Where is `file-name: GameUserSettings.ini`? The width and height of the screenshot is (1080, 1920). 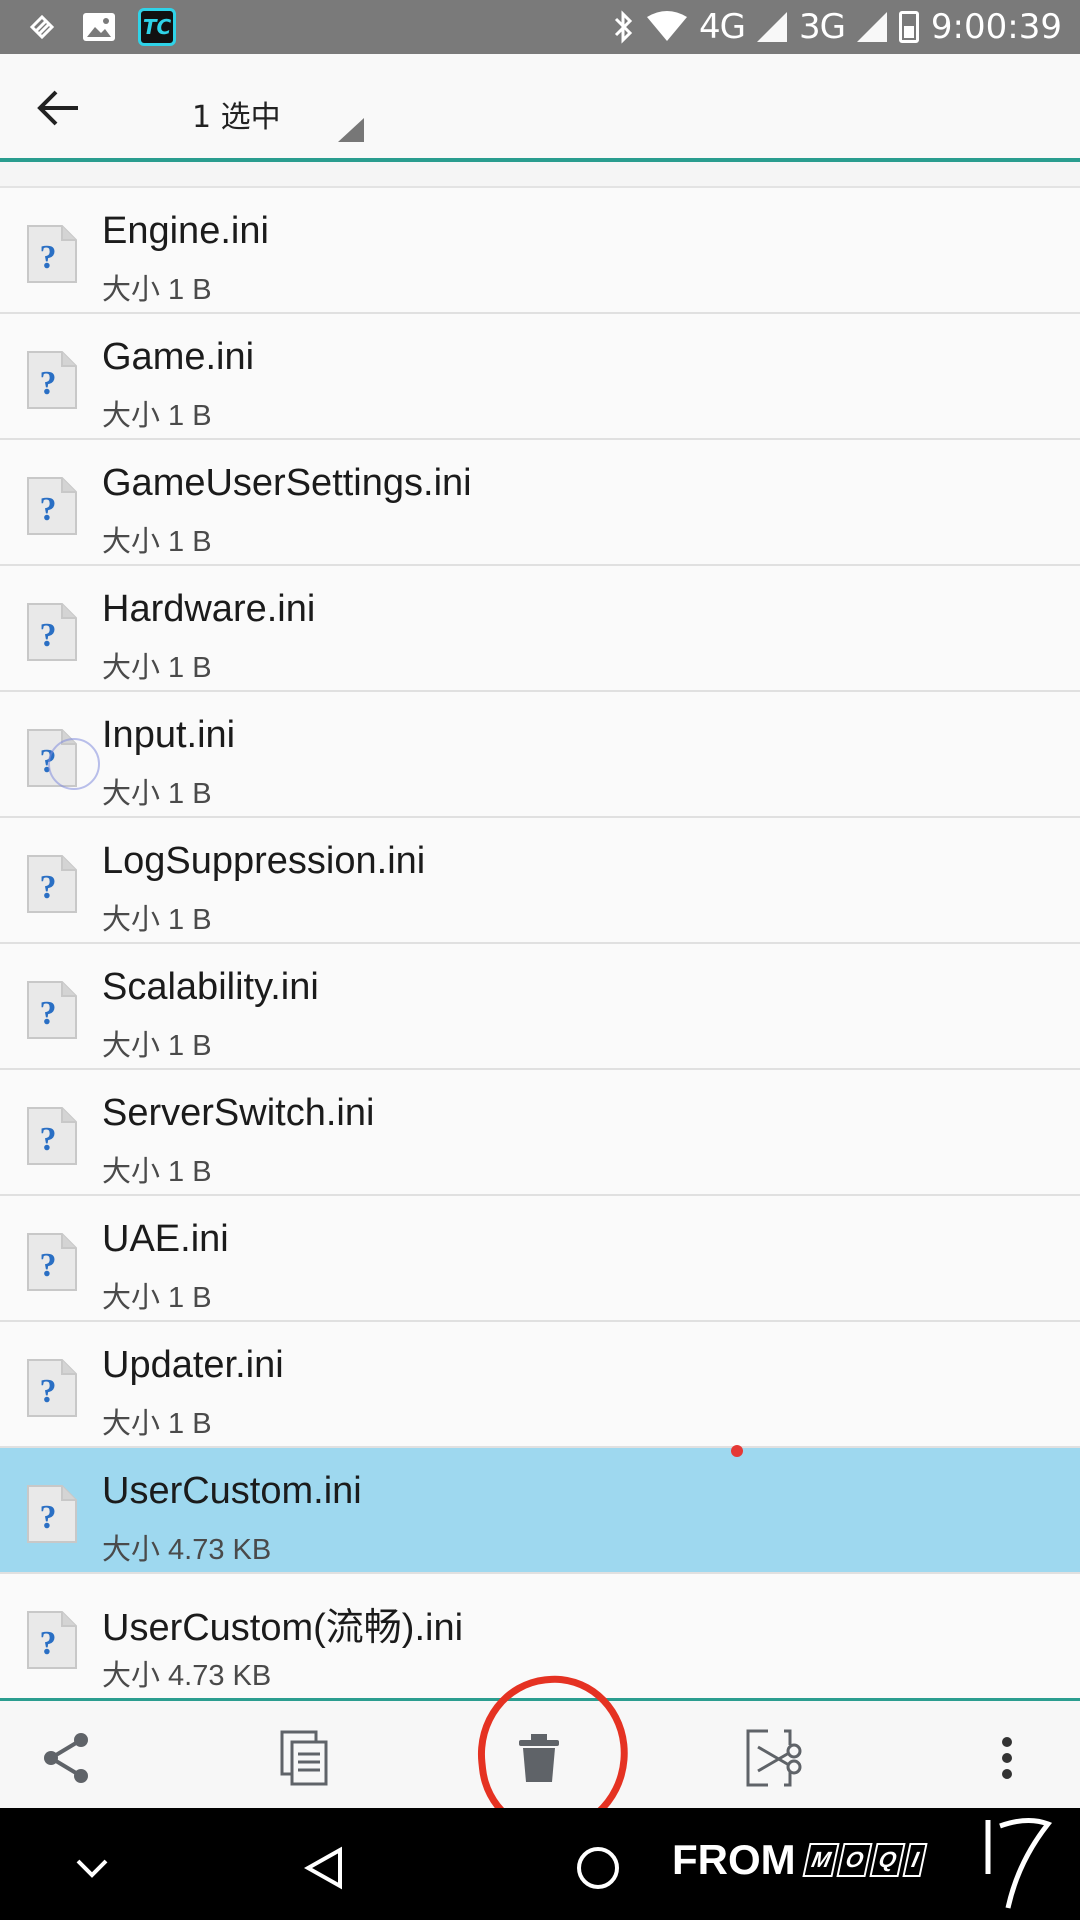 file-name: GameUserSettings.ini is located at coordinates (287, 483).